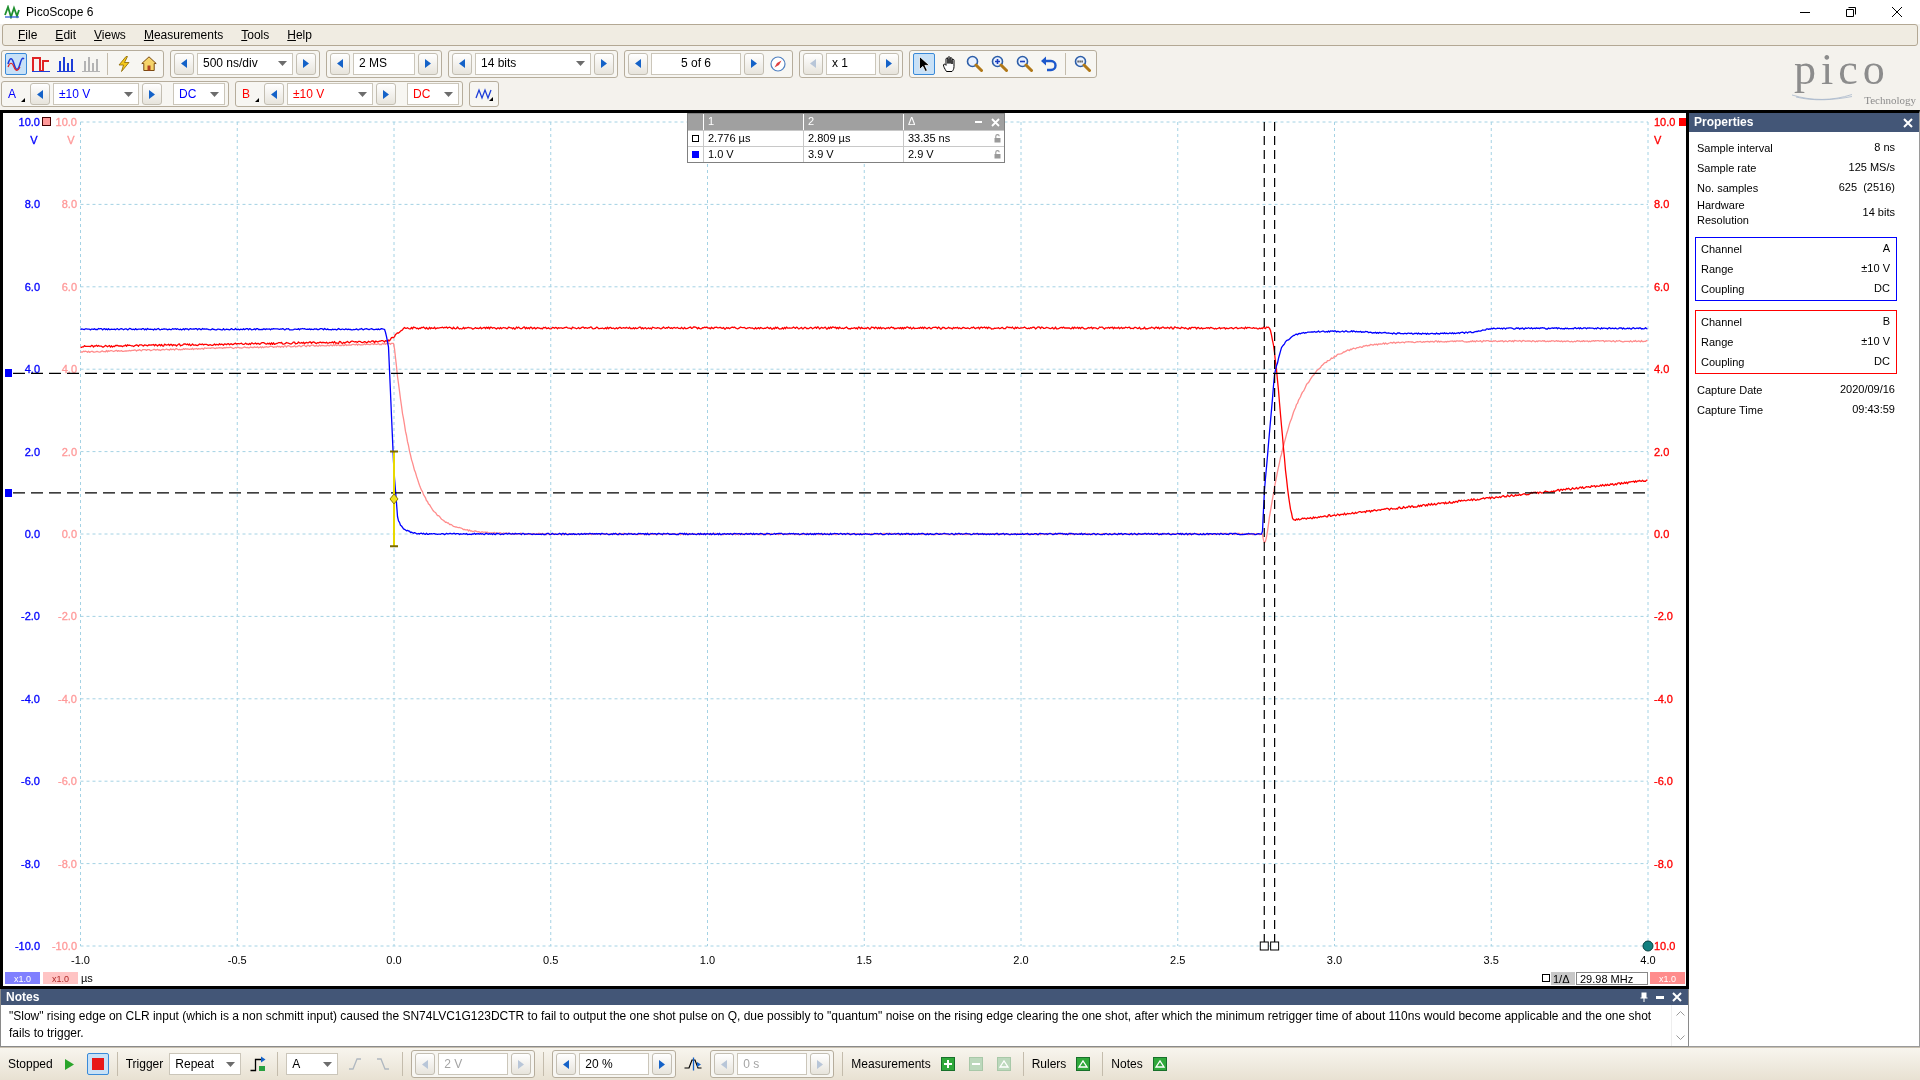 The image size is (1920, 1080). I want to click on property-label: Coupling, so click(1723, 362).